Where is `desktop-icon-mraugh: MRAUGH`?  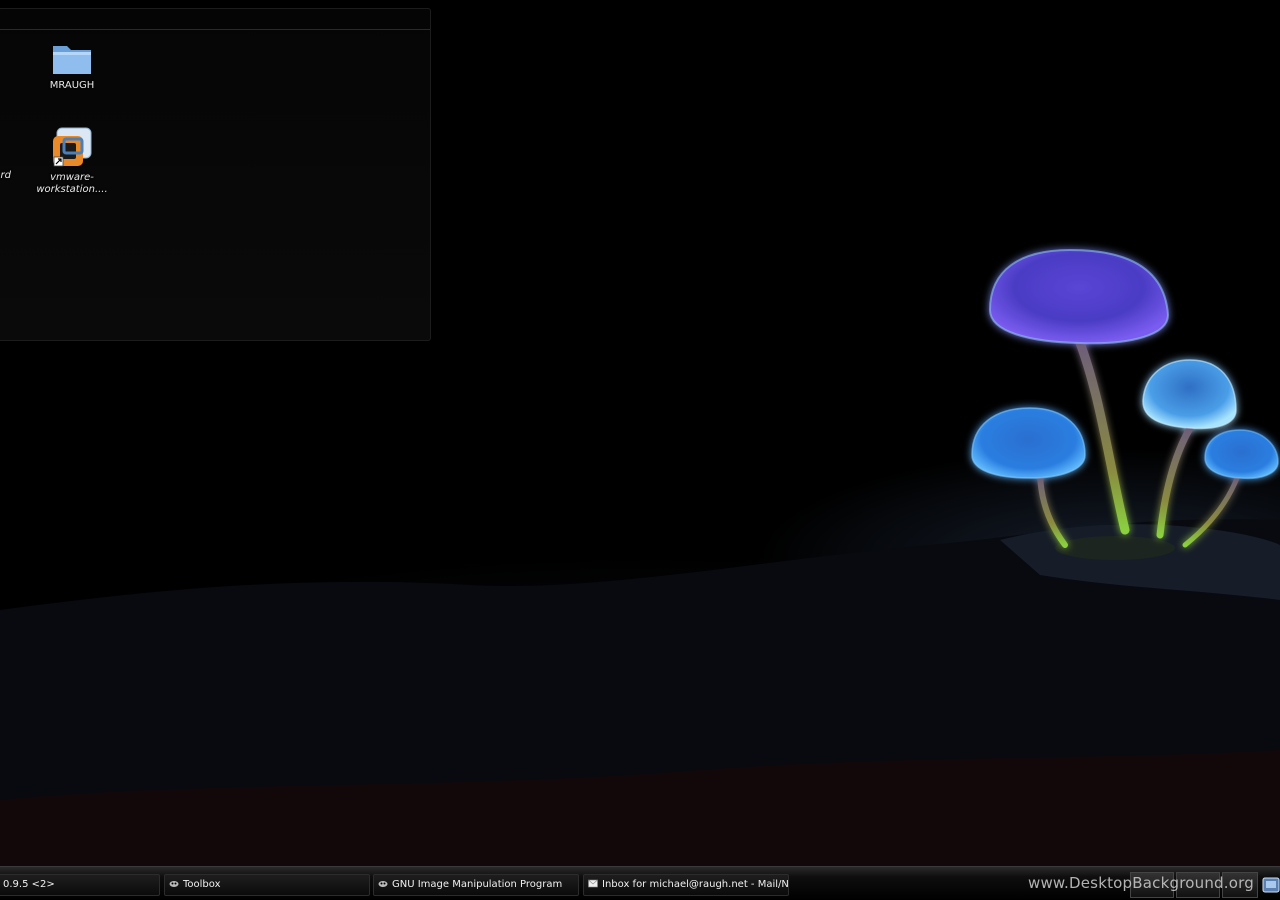
desktop-icon-mraugh: MRAUGH is located at coordinates (72, 67).